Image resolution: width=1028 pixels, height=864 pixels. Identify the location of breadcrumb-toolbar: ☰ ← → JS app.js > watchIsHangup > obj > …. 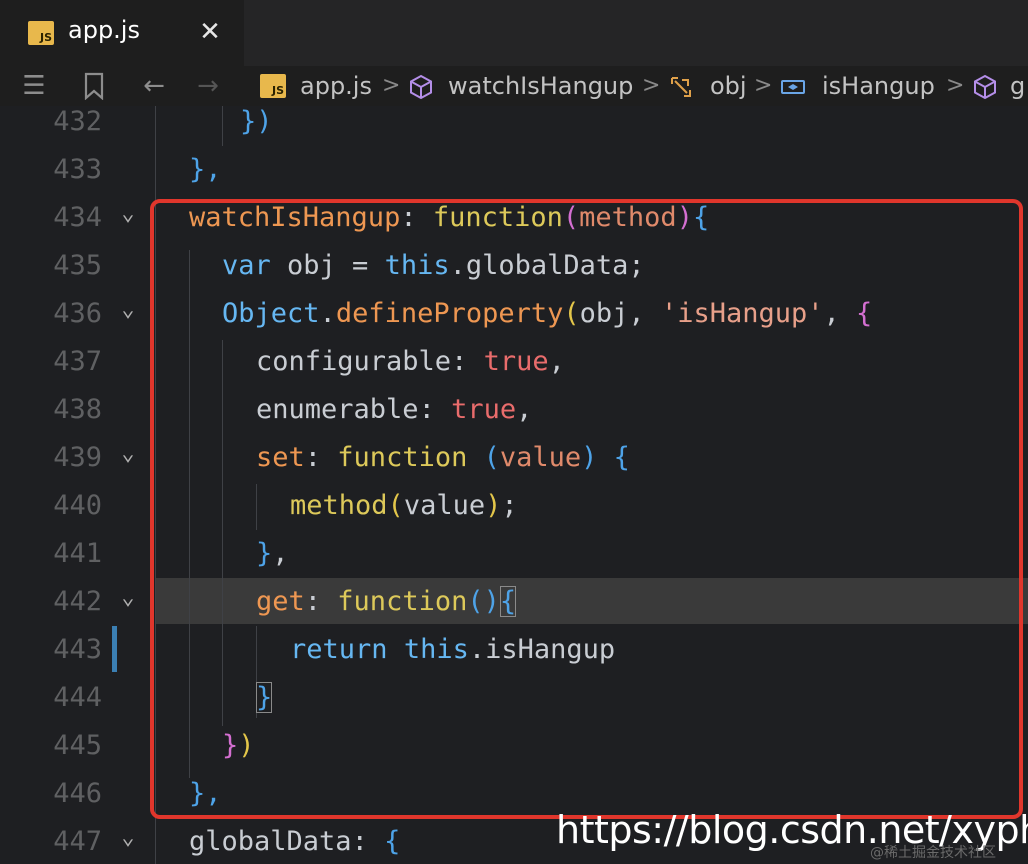
(514, 86).